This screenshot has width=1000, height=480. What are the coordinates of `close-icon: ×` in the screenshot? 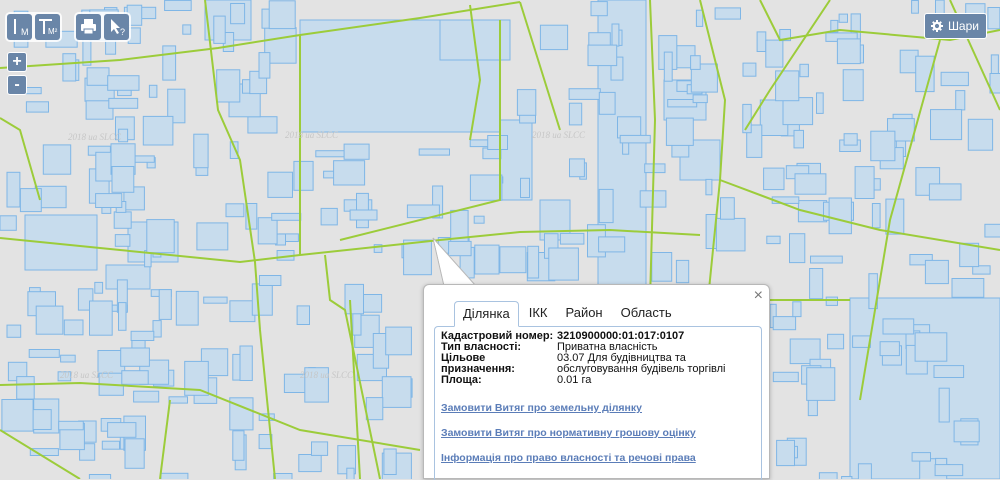 It's located at (758, 296).